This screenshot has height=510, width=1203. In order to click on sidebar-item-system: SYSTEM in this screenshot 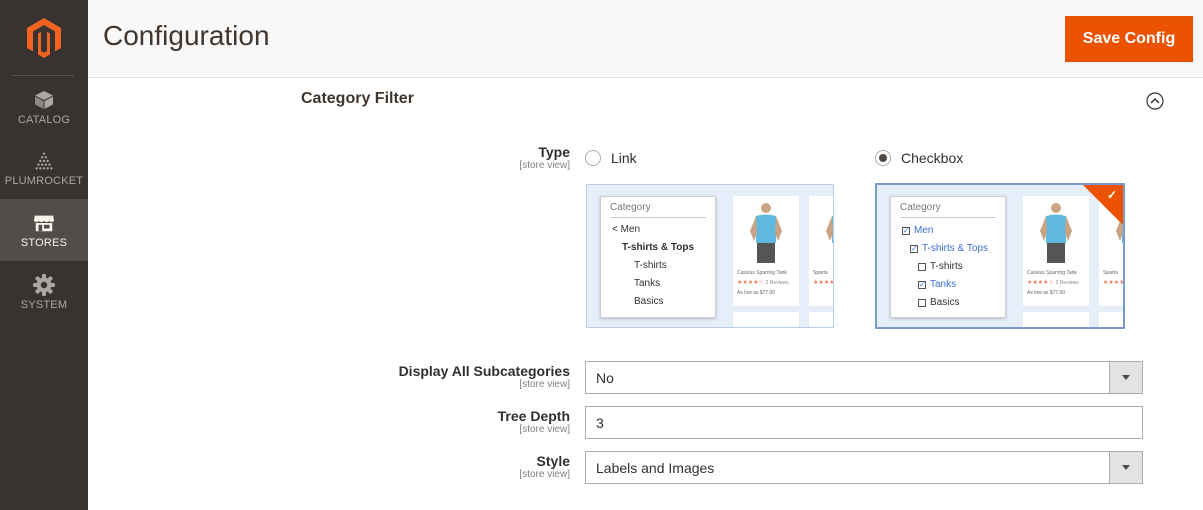, I will do `click(44, 292)`.